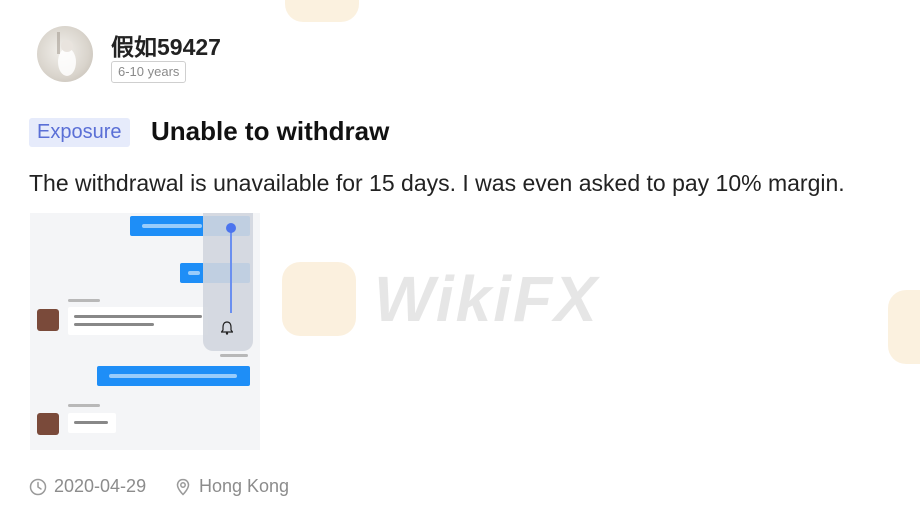 The image size is (920, 522). I want to click on post-location-text: Hong Kong, so click(244, 486).